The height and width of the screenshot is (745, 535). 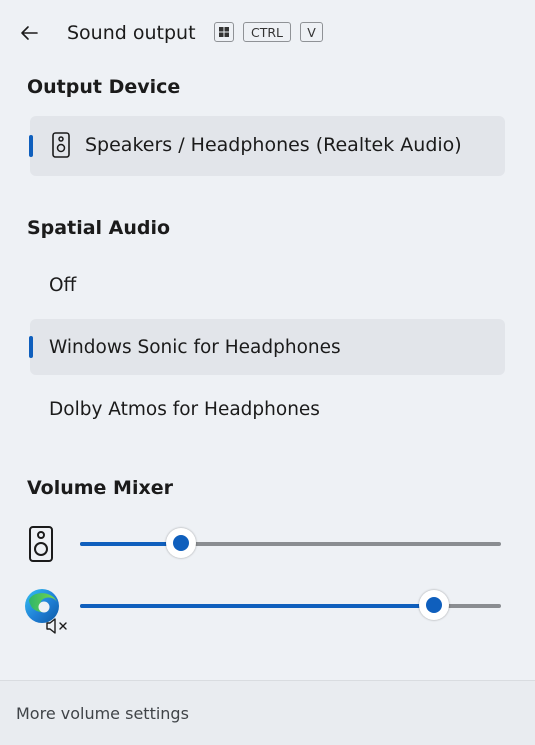 What do you see at coordinates (29, 33) in the screenshot?
I see `back-arrow-icon` at bounding box center [29, 33].